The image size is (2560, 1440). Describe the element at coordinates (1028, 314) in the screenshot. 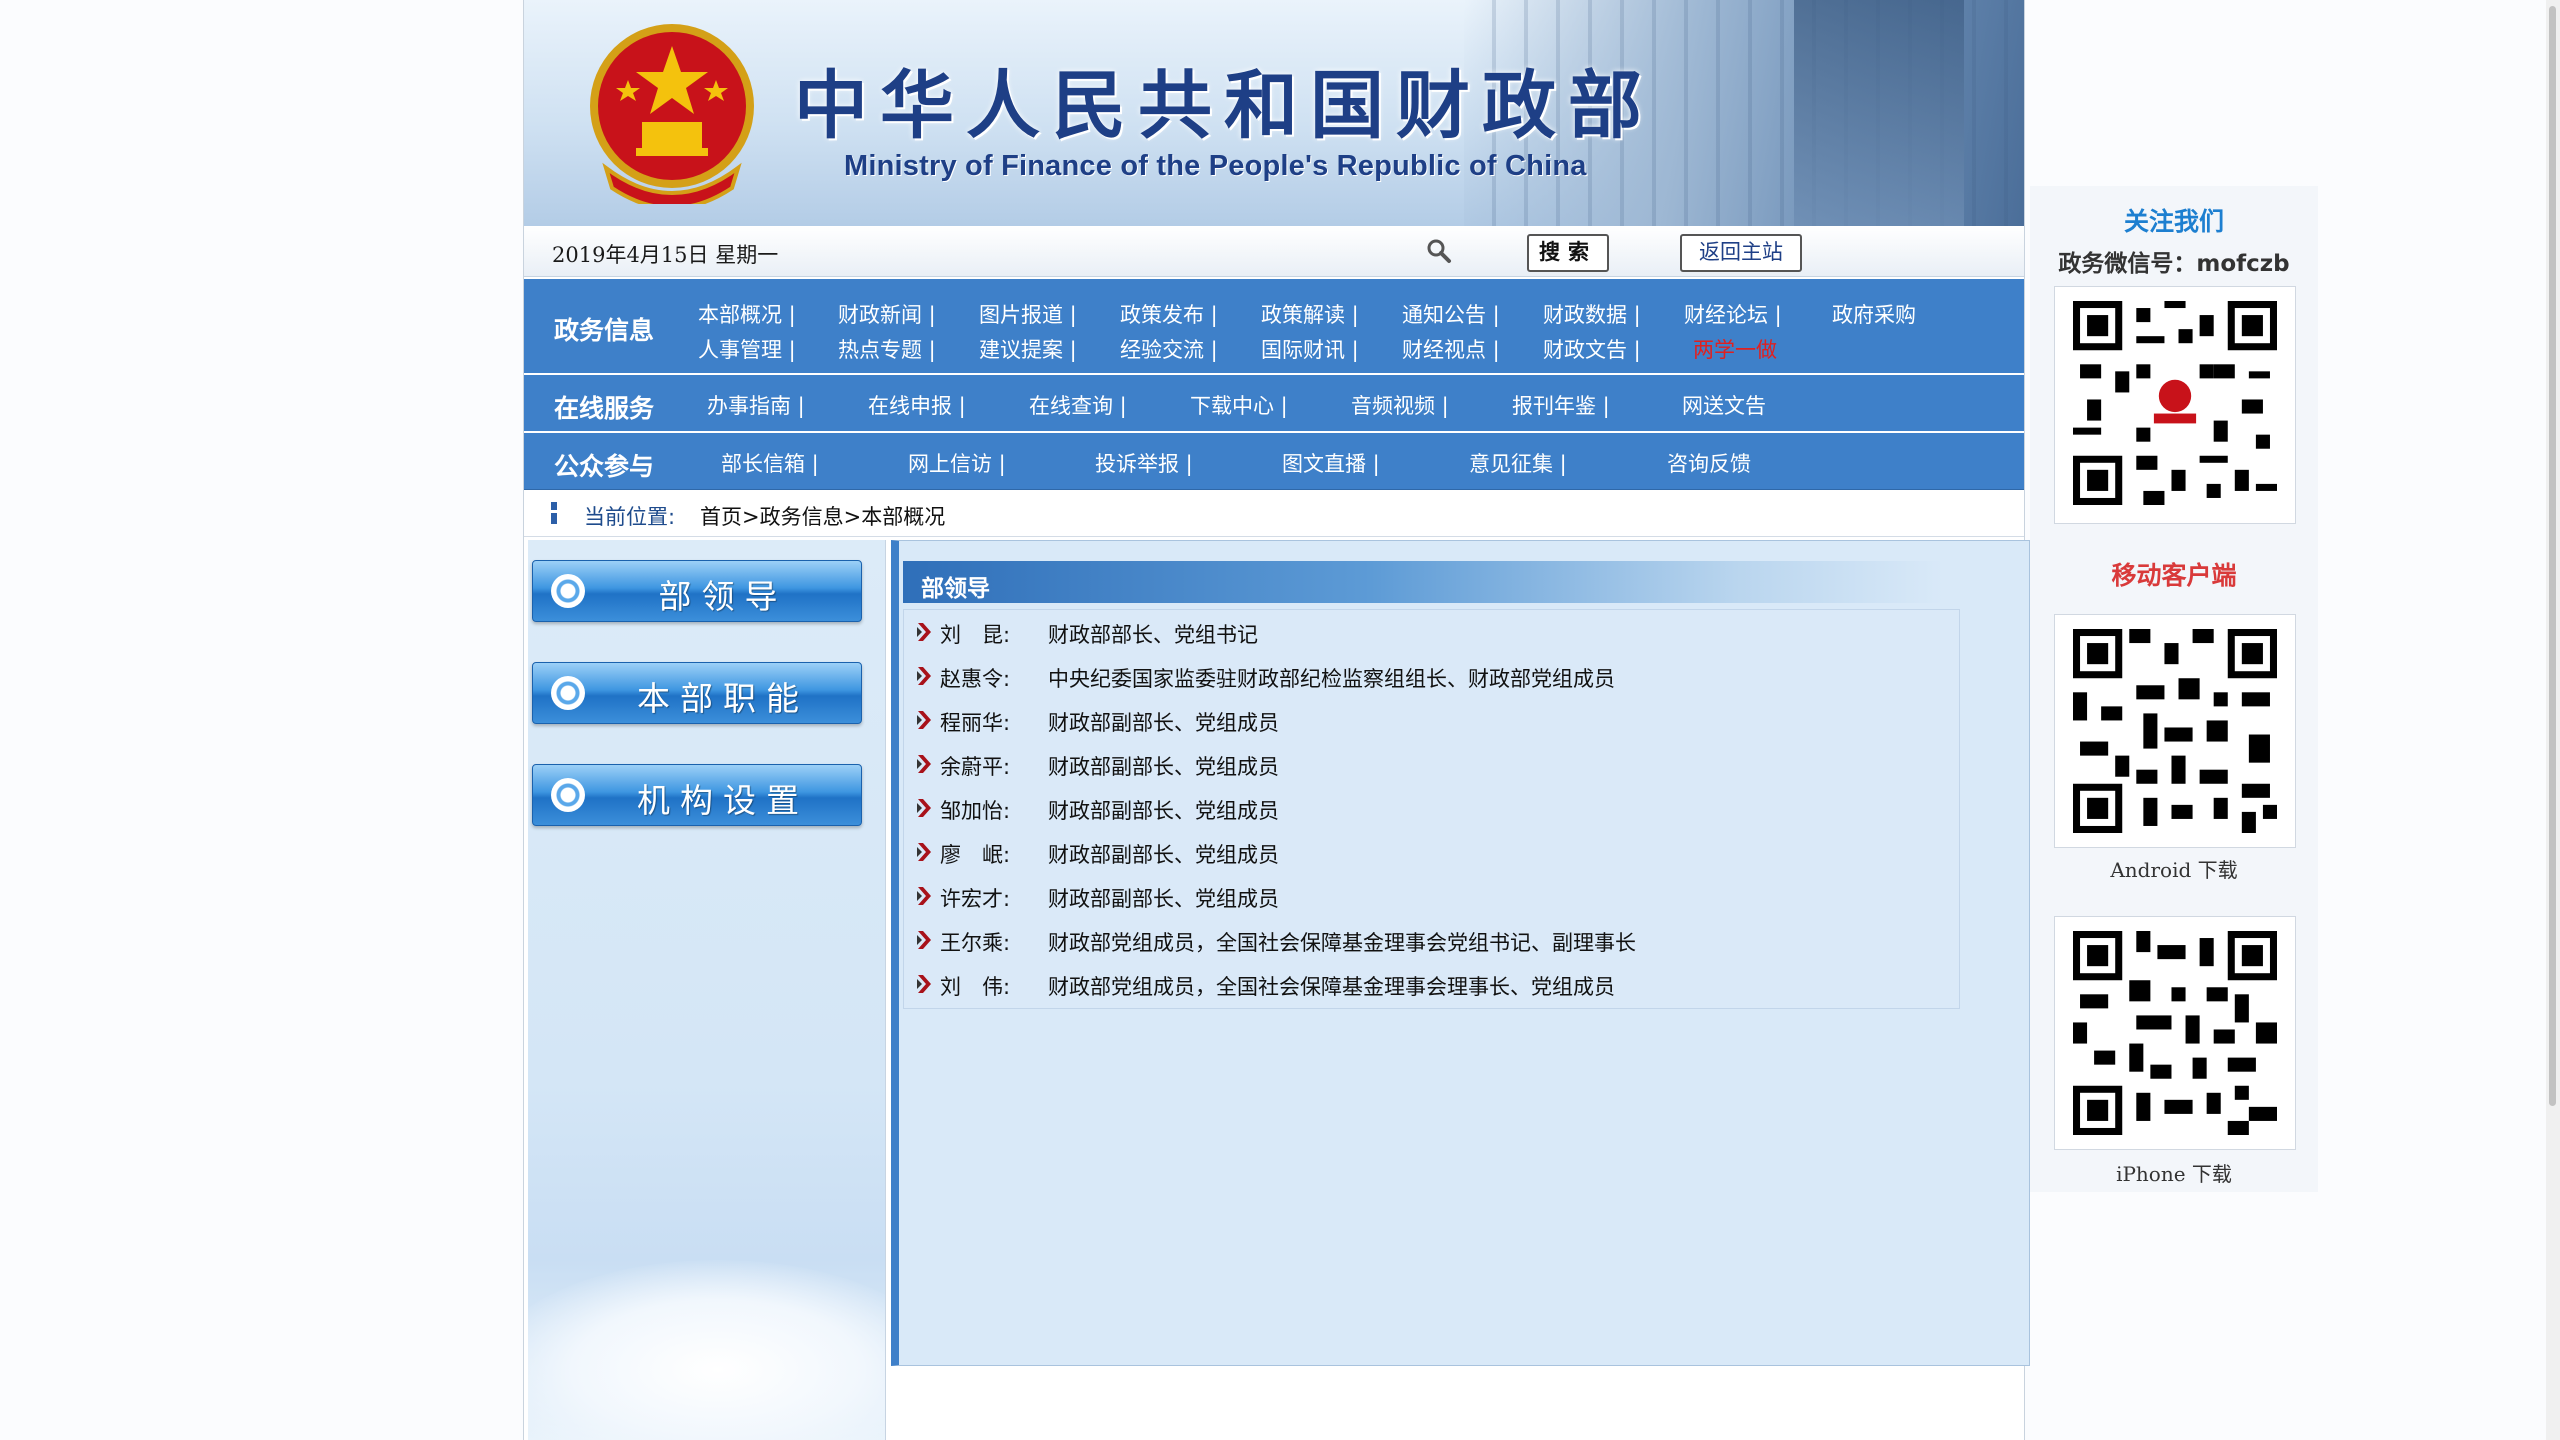

I see `nav-link-photo-report: 图片报道 |` at that location.